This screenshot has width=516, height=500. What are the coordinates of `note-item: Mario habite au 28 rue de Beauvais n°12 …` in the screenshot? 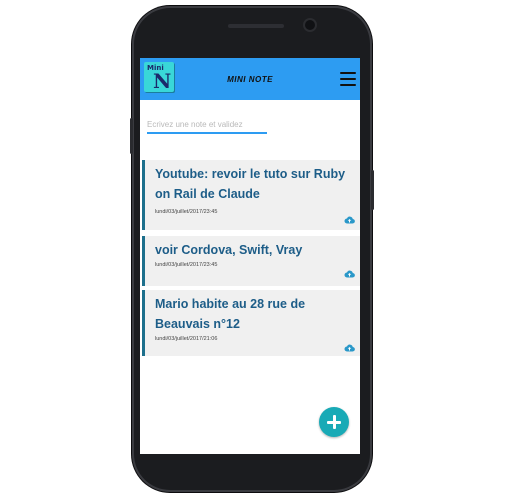 It's located at (251, 323).